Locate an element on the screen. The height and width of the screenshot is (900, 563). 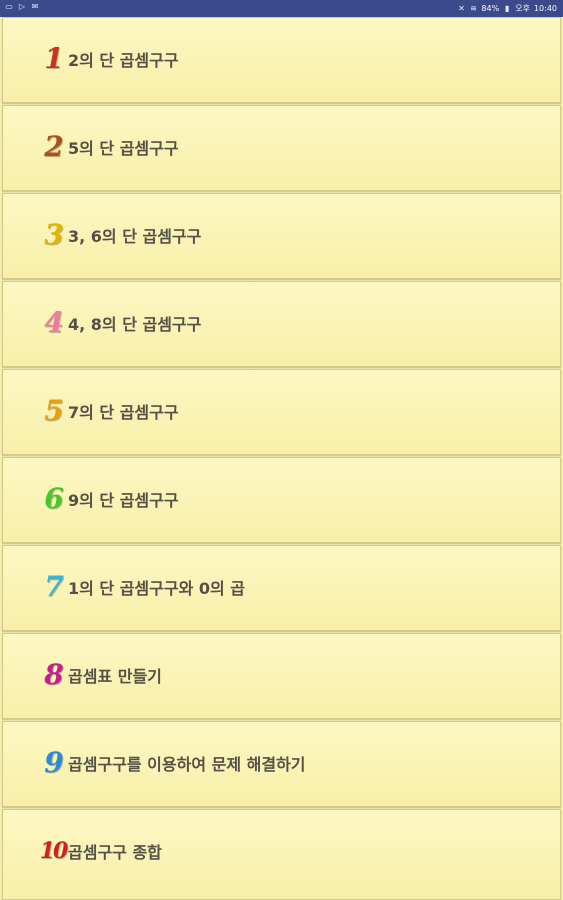
menu-item-7: 7 1의 단 곱셈구구와 0의 곱 is located at coordinates (281, 588).